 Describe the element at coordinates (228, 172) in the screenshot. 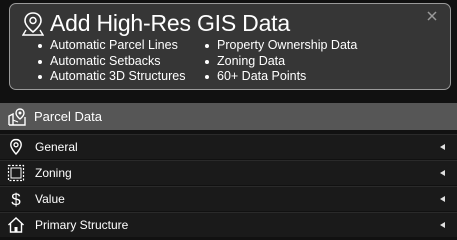

I see `row-zoning: Zoning` at that location.